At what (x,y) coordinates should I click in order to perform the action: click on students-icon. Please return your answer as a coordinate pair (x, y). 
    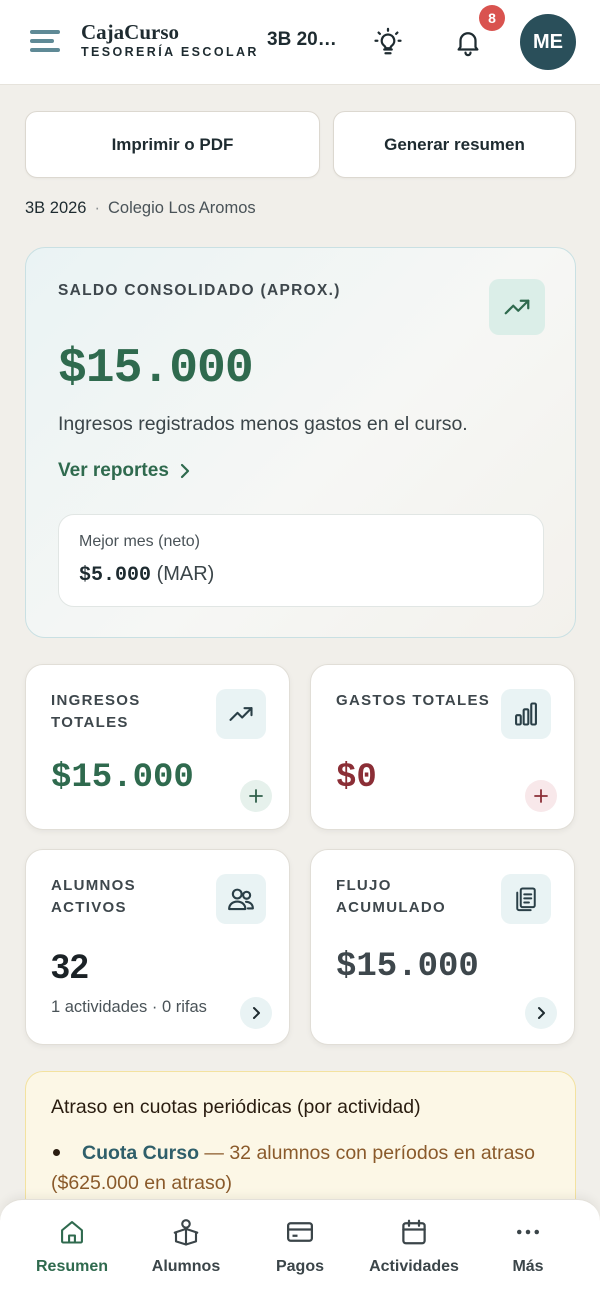
    Looking at the image, I should click on (186, 1232).